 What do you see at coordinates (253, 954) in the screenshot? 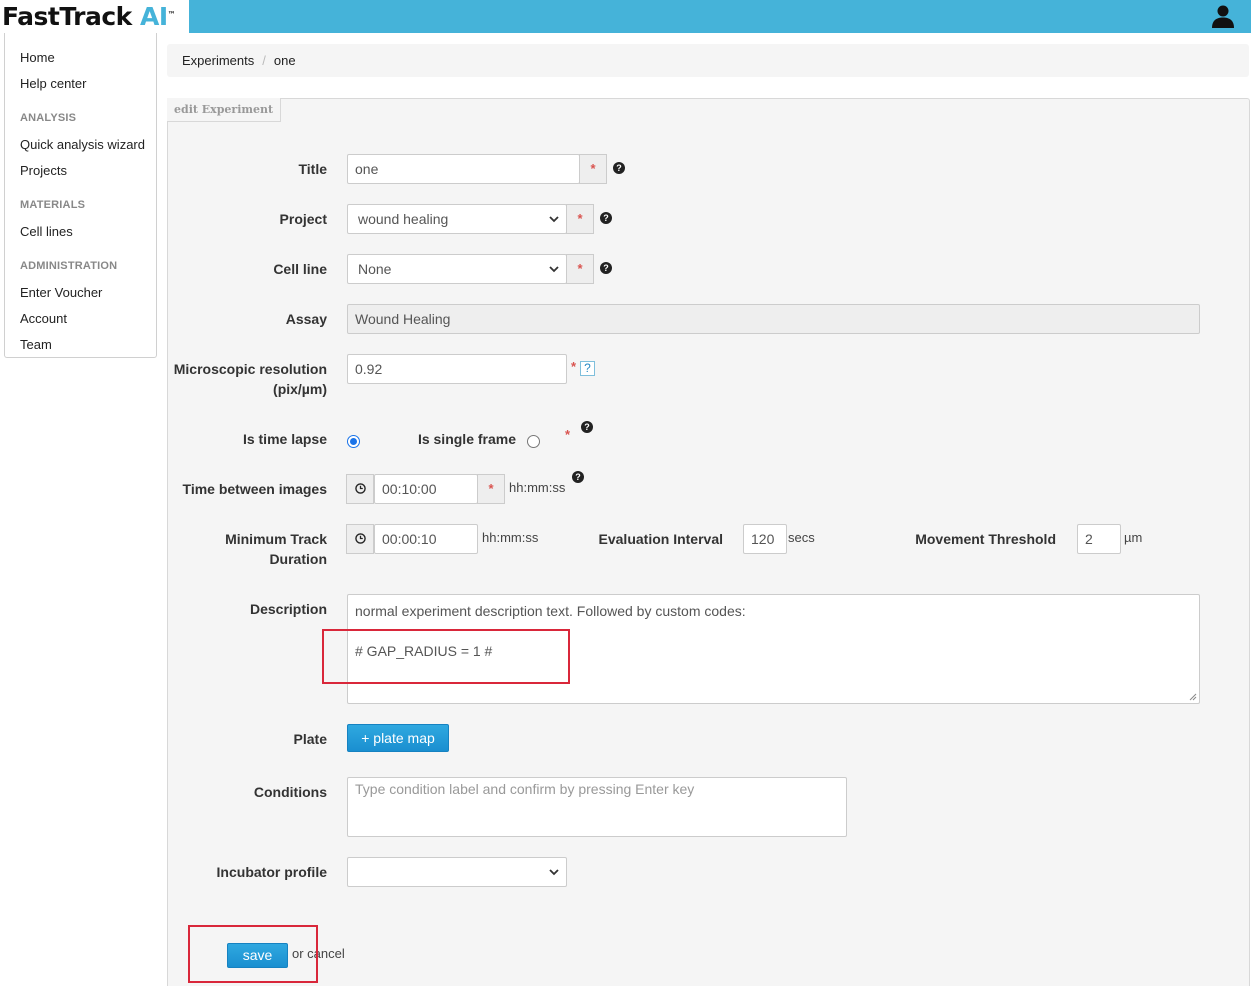
I see `highlight-box-save` at bounding box center [253, 954].